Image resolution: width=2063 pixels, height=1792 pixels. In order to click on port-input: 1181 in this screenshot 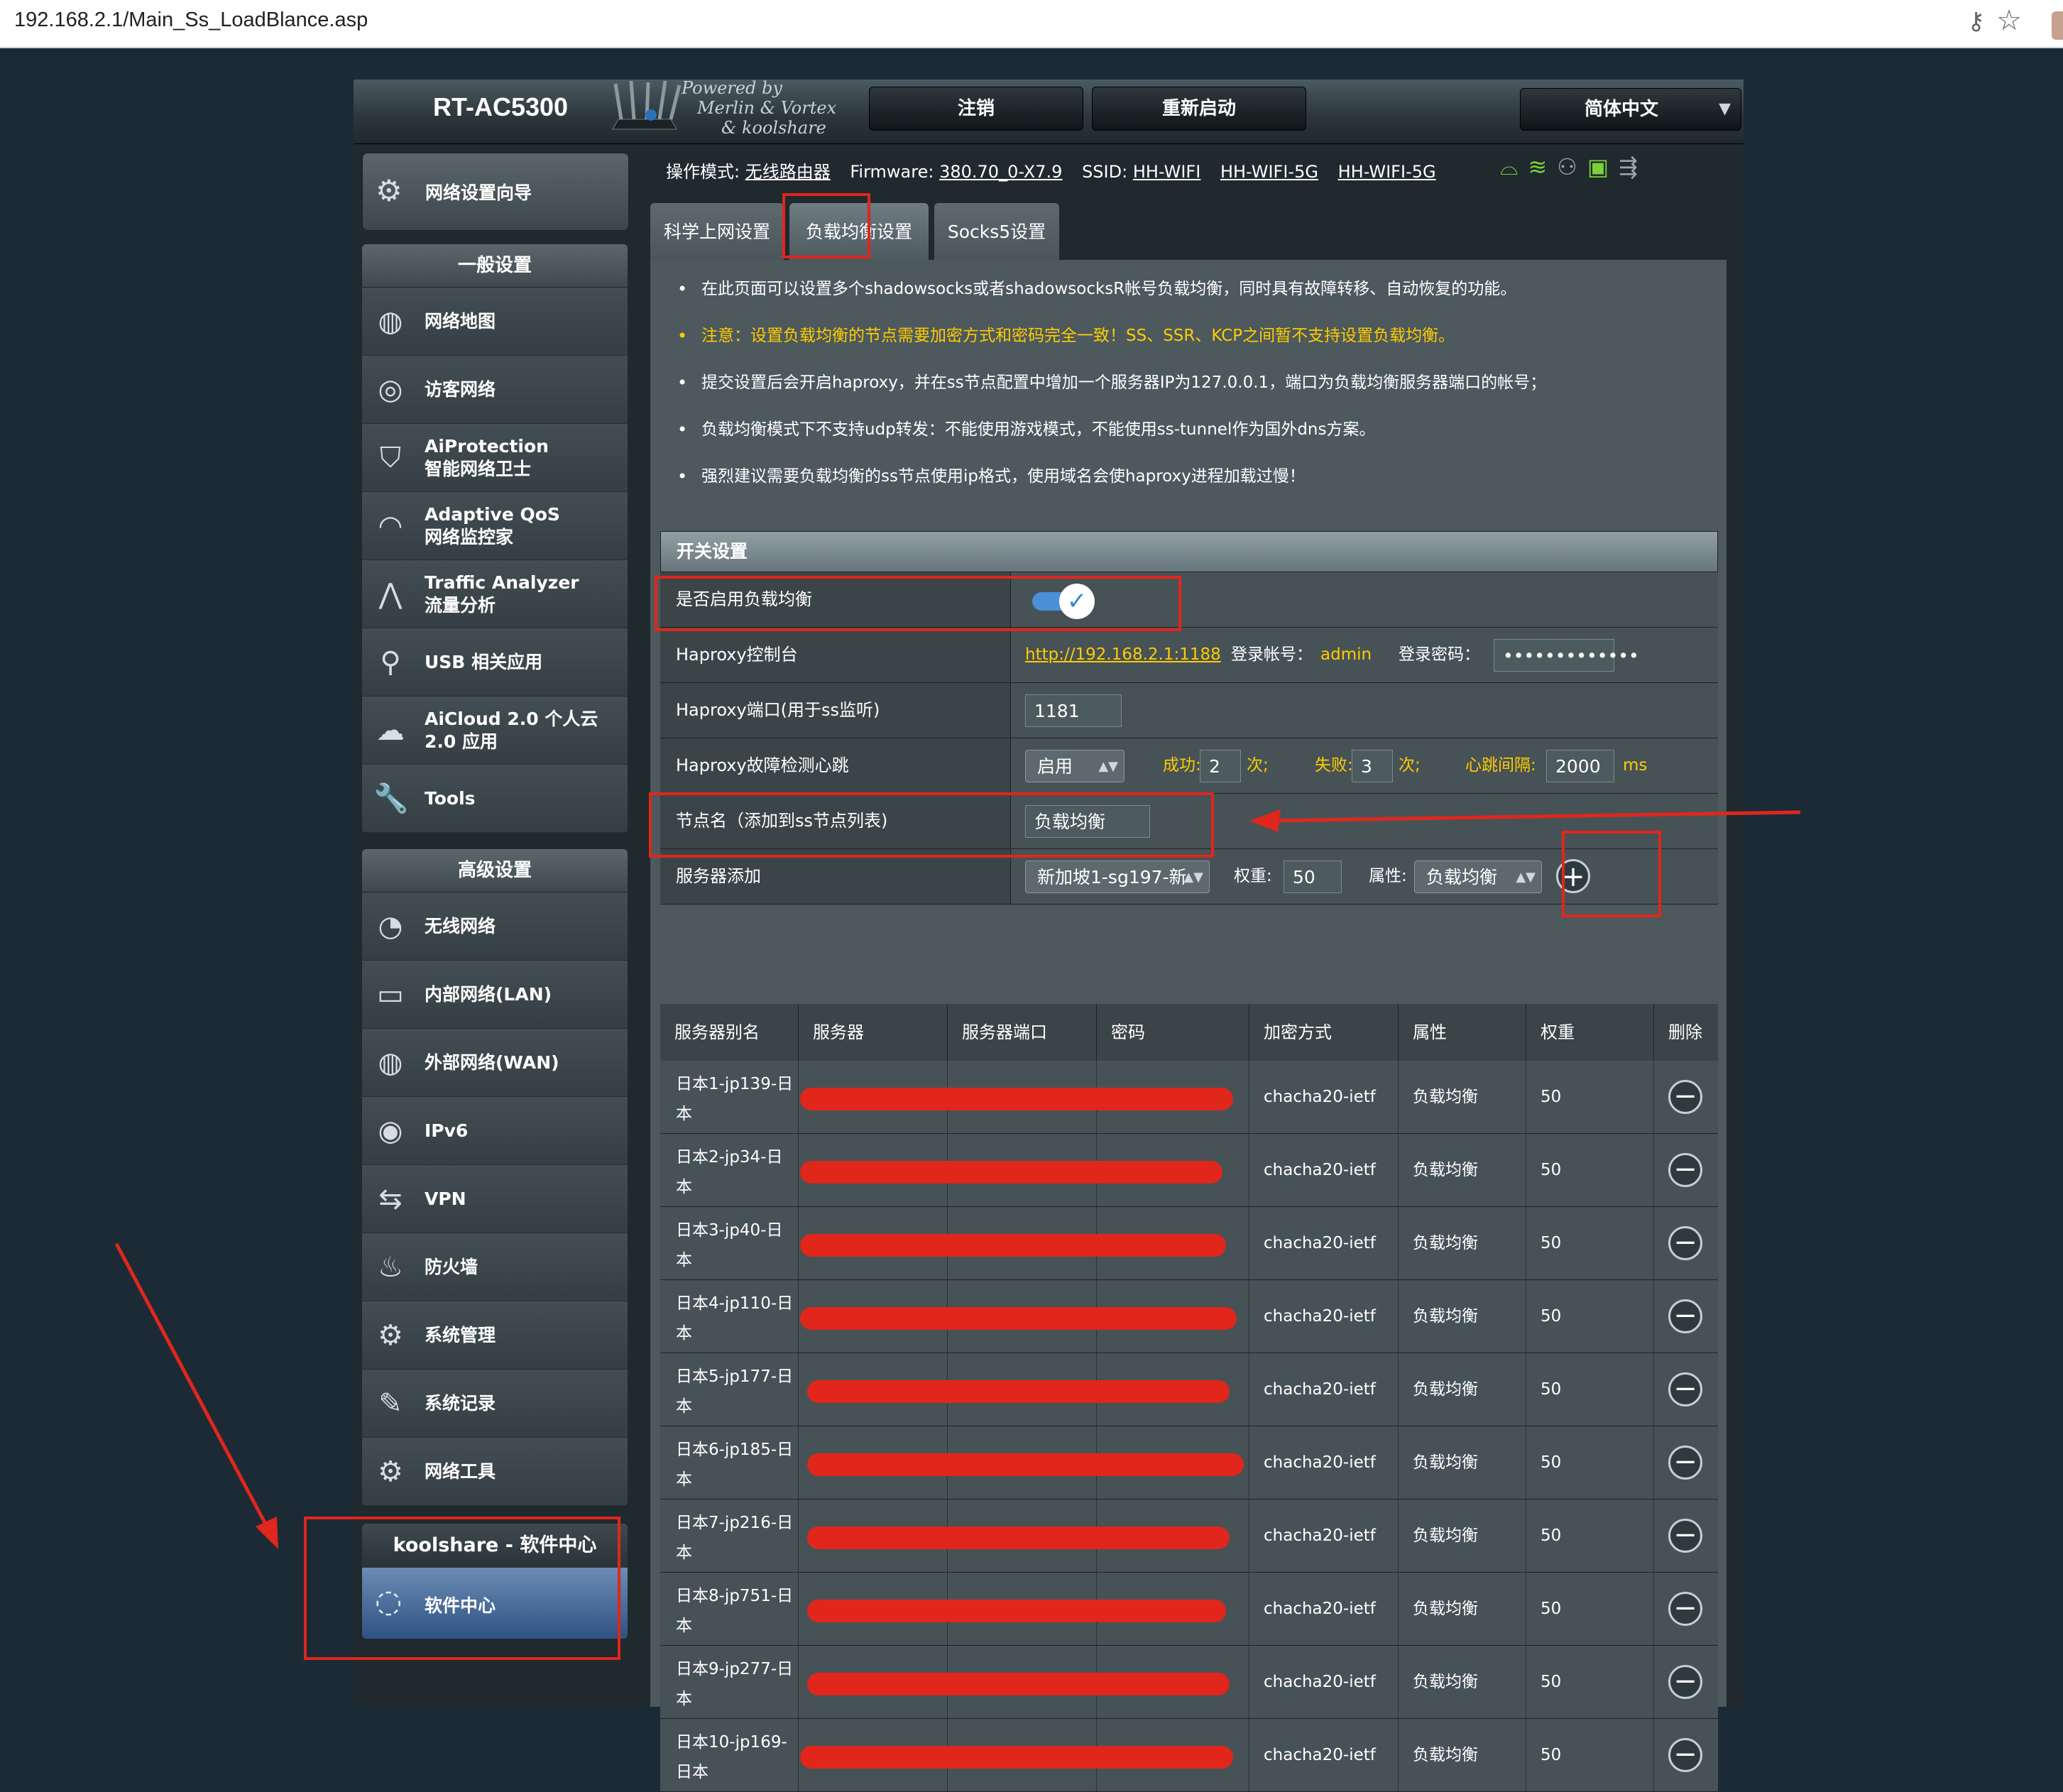, I will do `click(1073, 710)`.